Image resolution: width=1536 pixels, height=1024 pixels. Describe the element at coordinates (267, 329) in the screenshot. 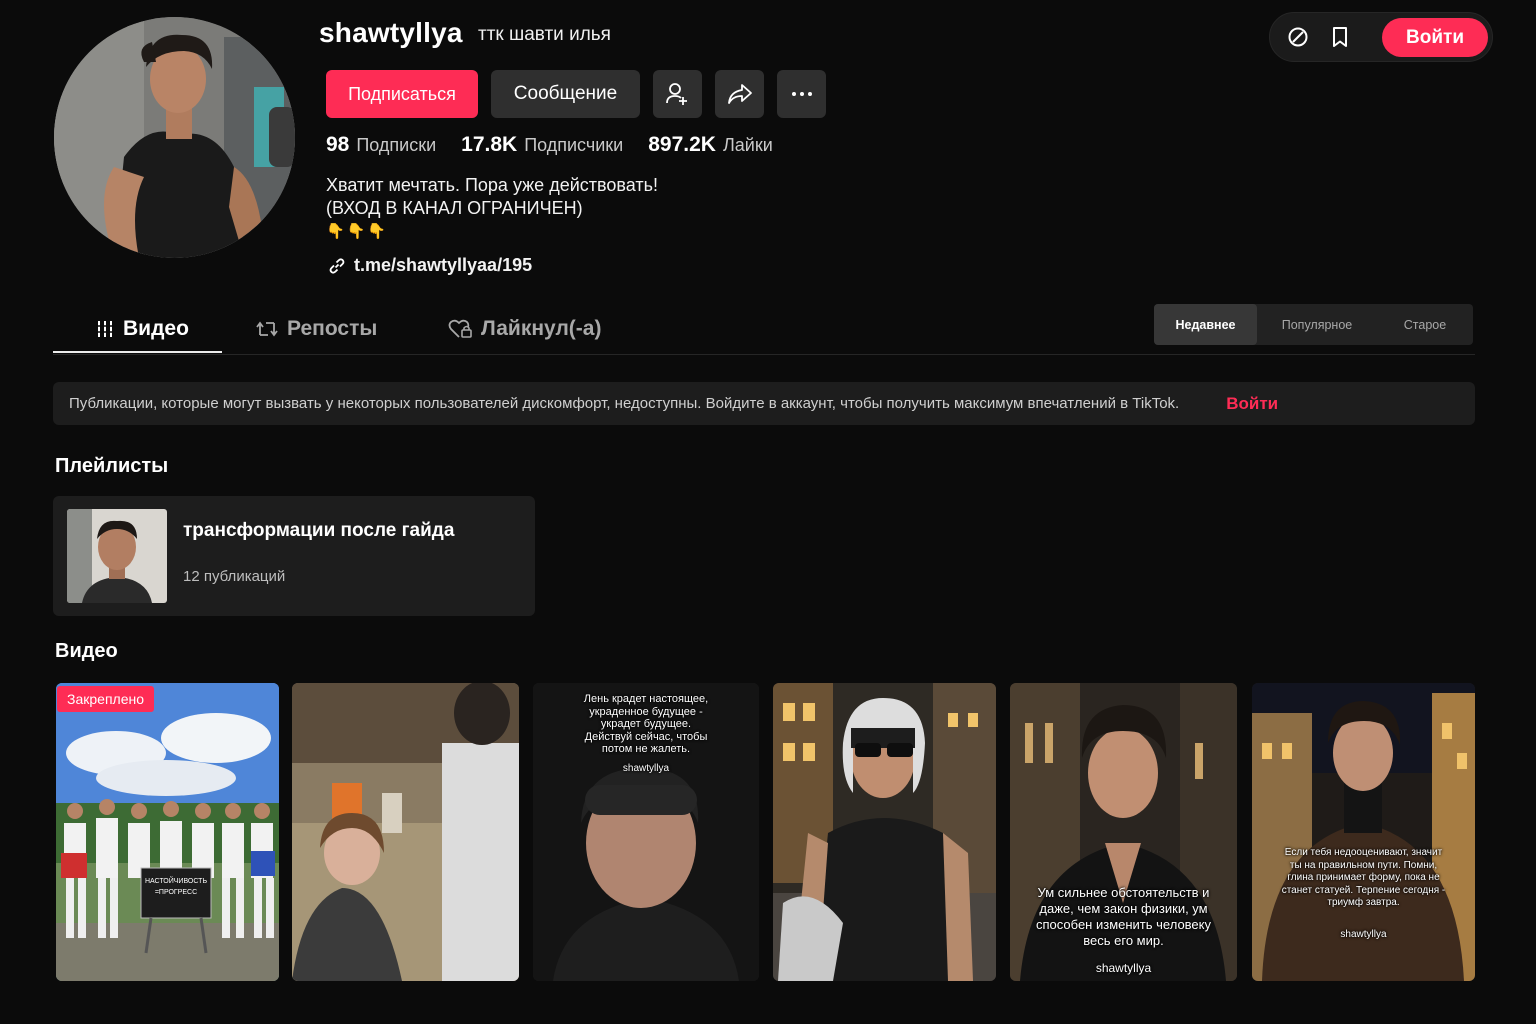

I see `repost-icon` at that location.